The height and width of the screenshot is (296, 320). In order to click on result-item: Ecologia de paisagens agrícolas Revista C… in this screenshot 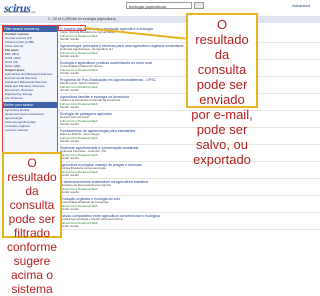, I will do `click(189, 119)`.